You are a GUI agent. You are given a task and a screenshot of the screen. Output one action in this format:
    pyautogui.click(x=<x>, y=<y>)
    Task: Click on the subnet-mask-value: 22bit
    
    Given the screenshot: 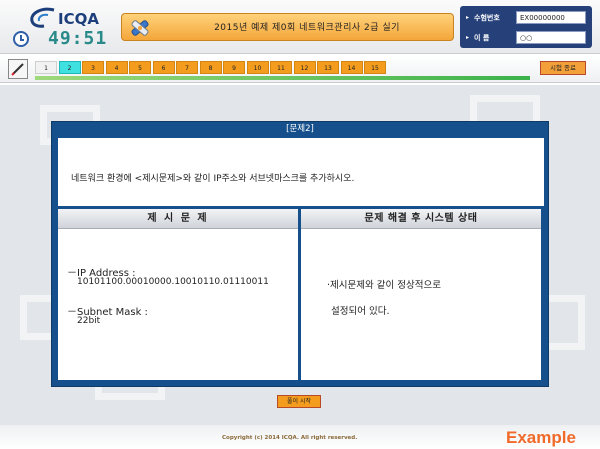 What is the action you would take?
    pyautogui.click(x=89, y=321)
    